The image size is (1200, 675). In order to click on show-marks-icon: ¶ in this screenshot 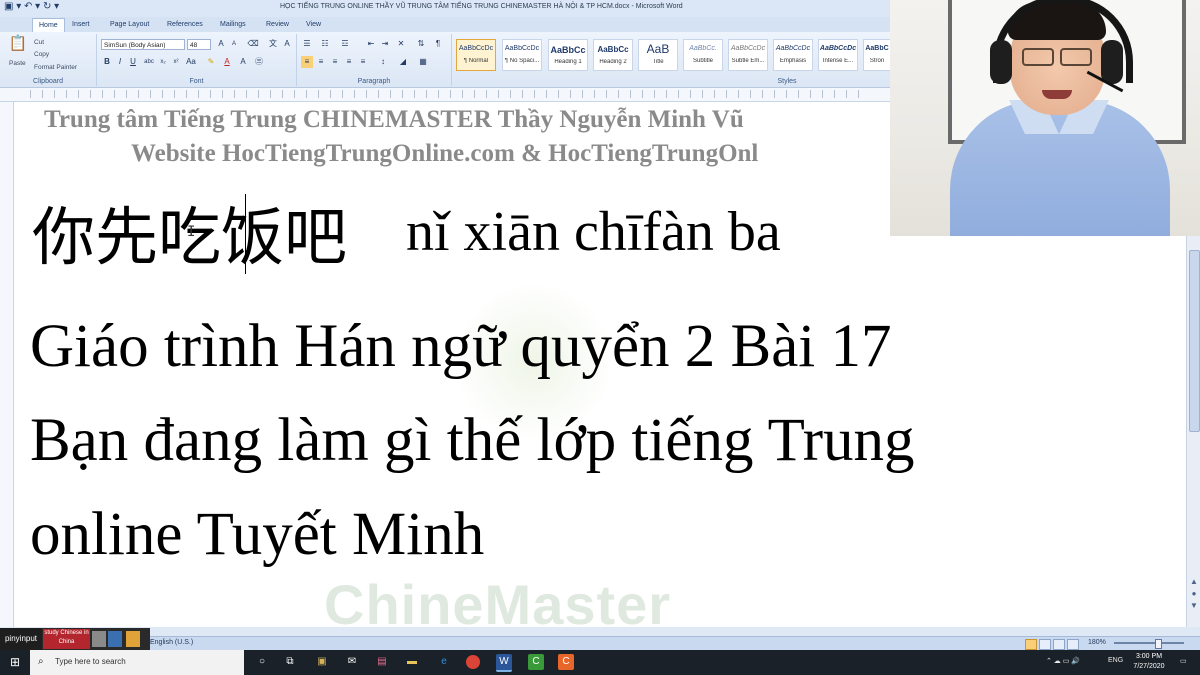, I will do `click(438, 44)`.